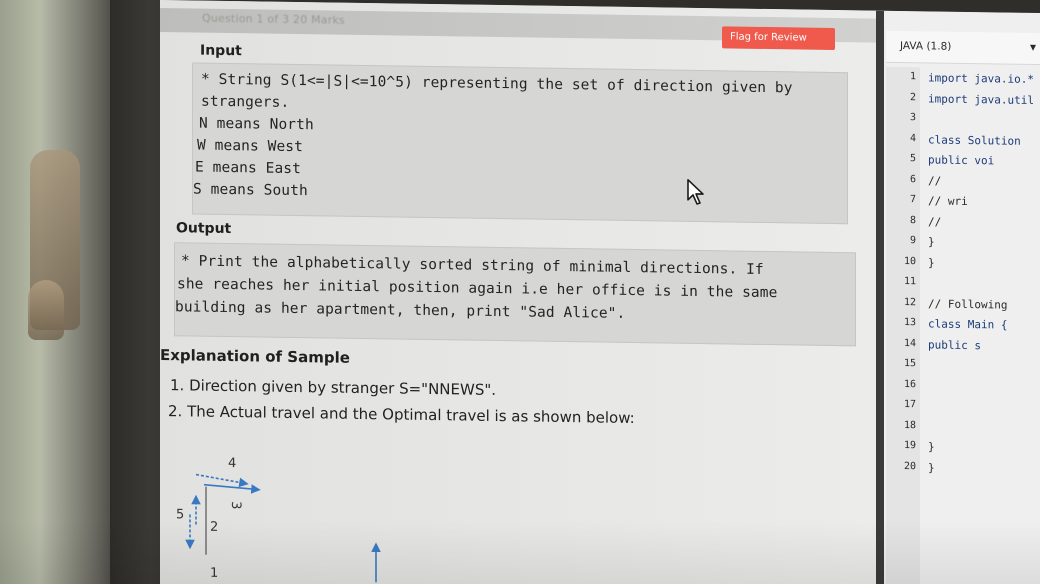 The image size is (1040, 584). What do you see at coordinates (909, 466) in the screenshot?
I see `line-number: 20` at bounding box center [909, 466].